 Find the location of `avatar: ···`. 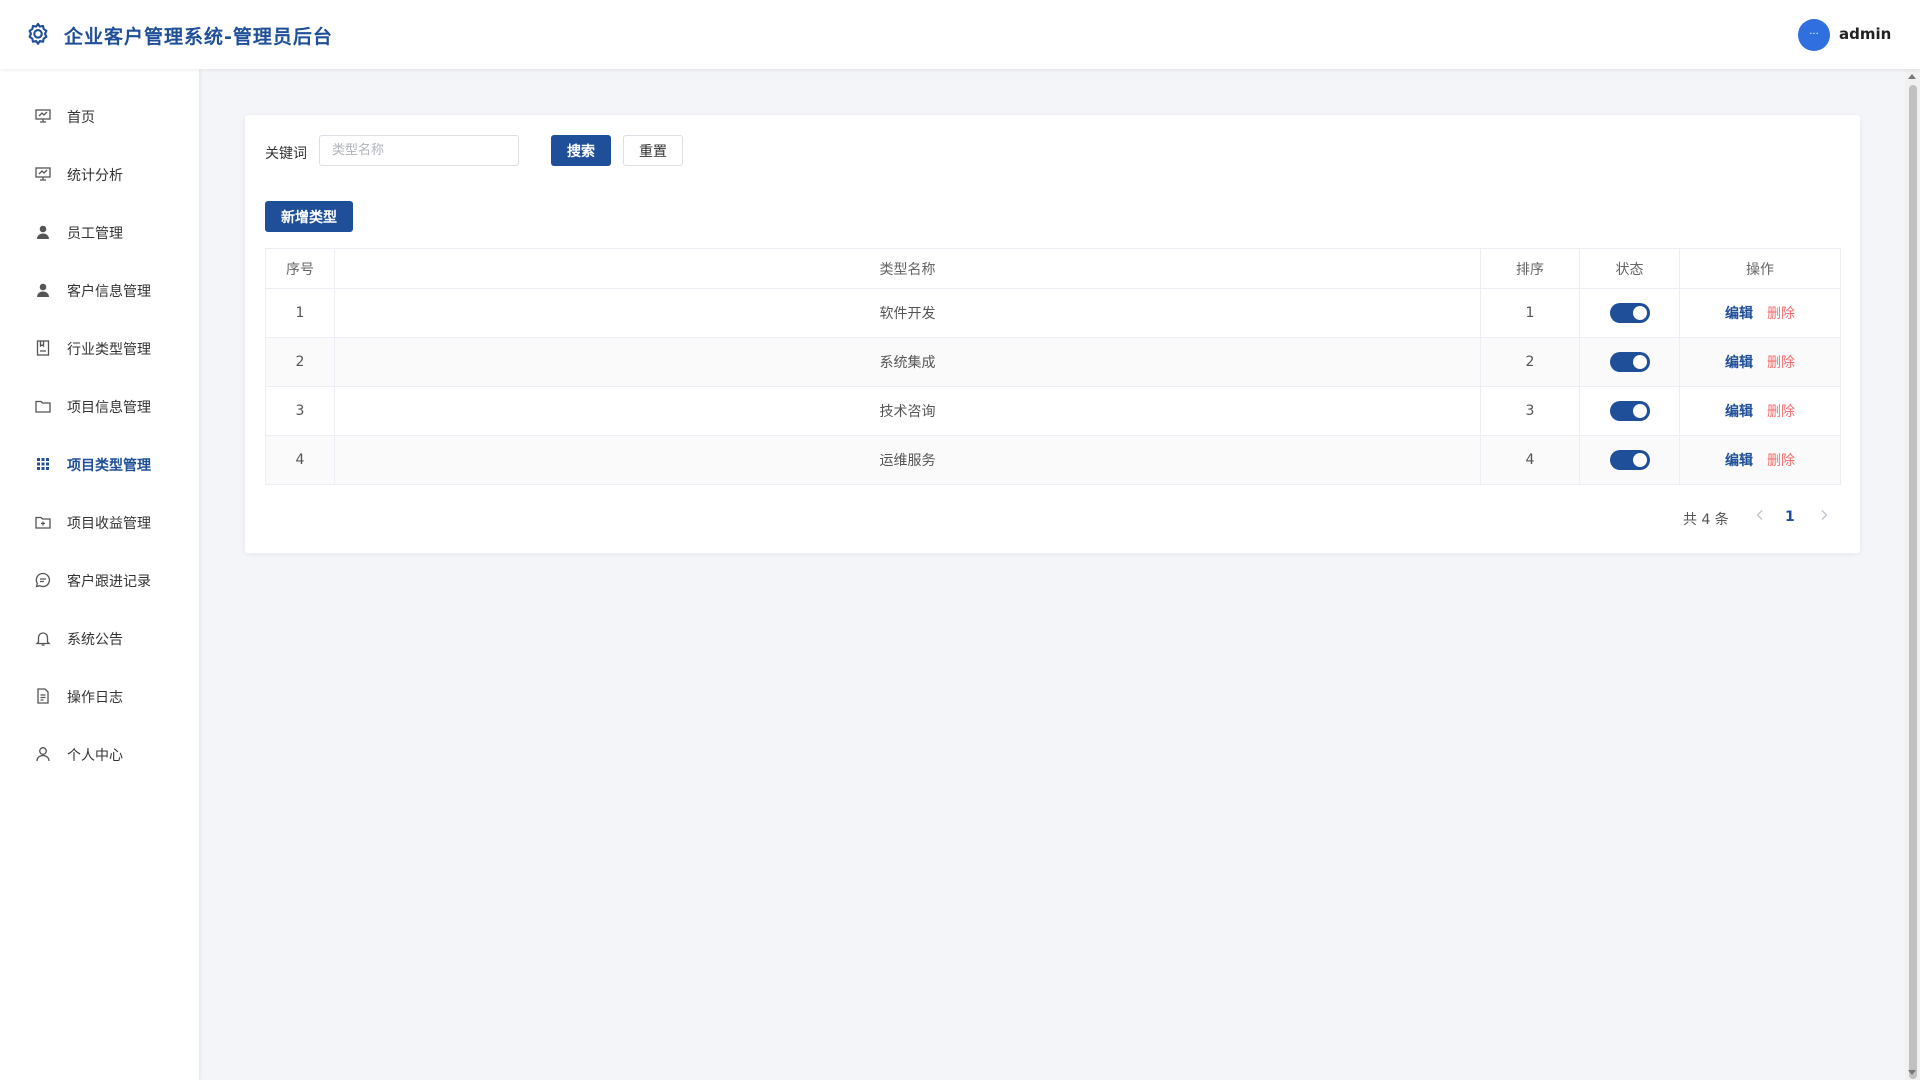

avatar: ··· is located at coordinates (1814, 35).